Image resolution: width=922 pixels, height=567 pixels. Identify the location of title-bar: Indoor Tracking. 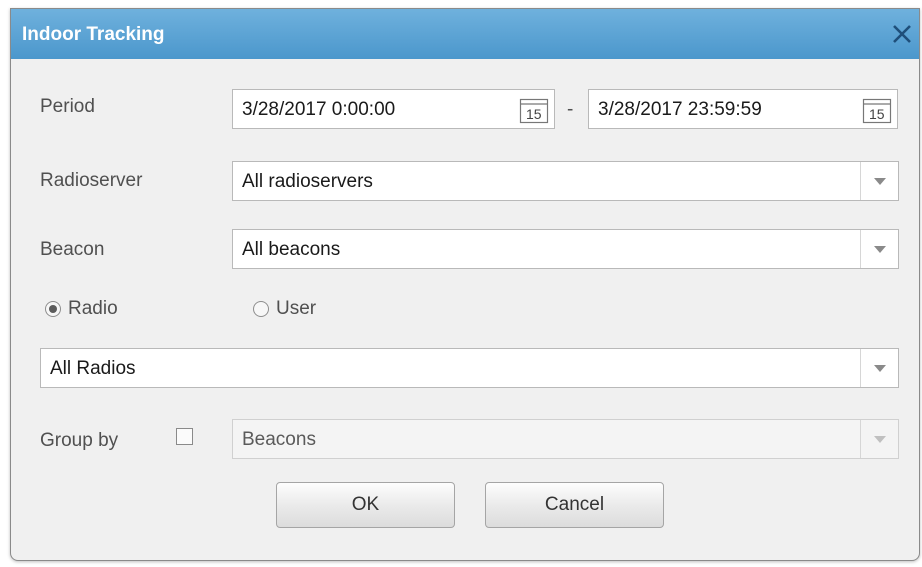
(465, 34).